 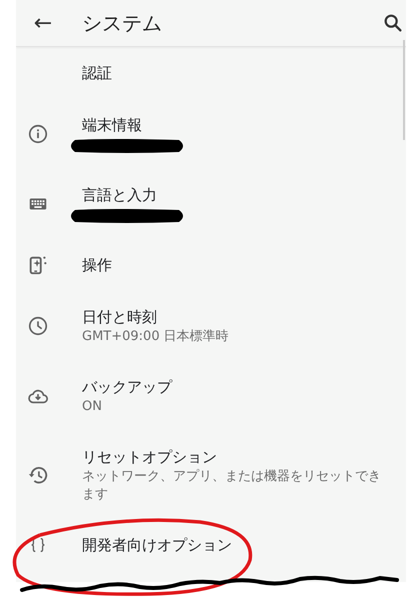 I want to click on settings-item: 端末情報, so click(x=211, y=134).